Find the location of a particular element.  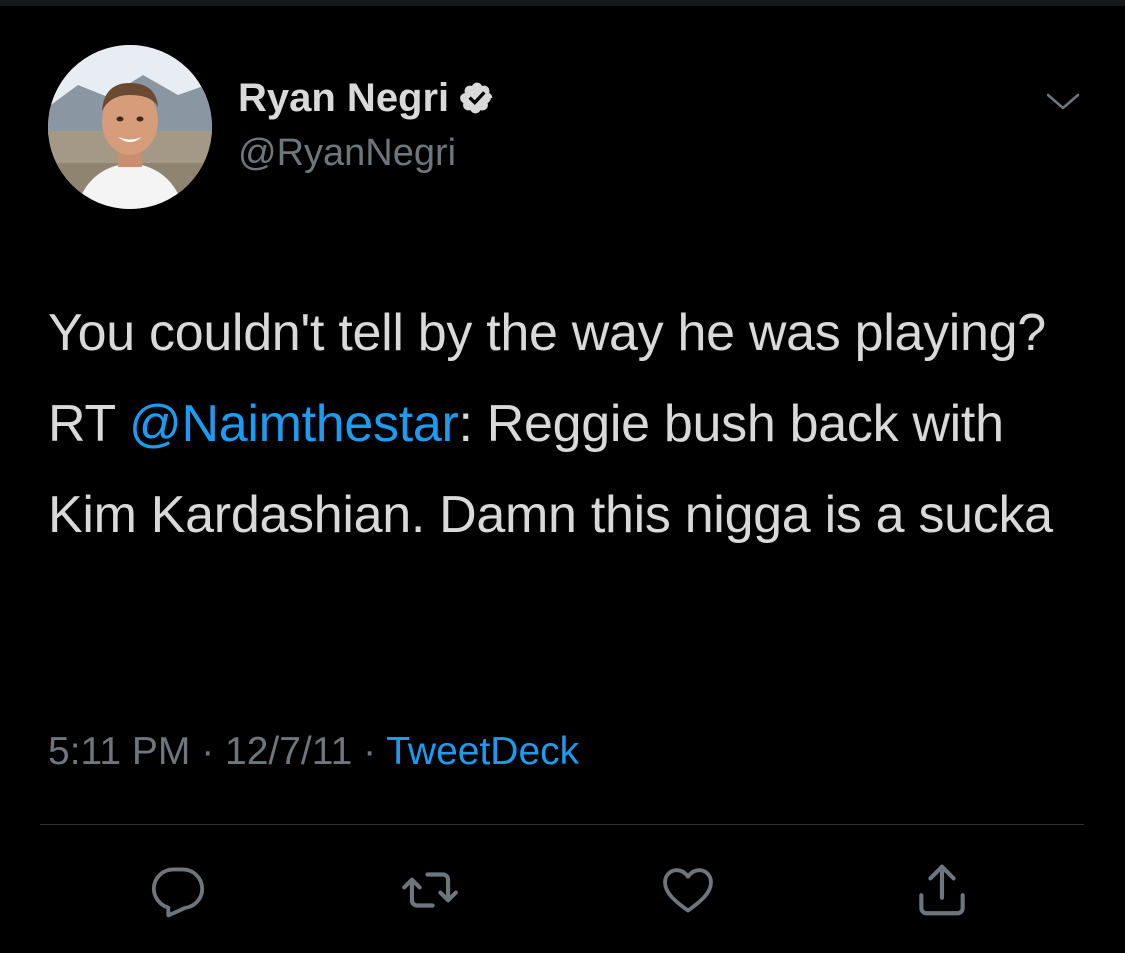

tweet-time: 5:11 PM is located at coordinates (119, 751).